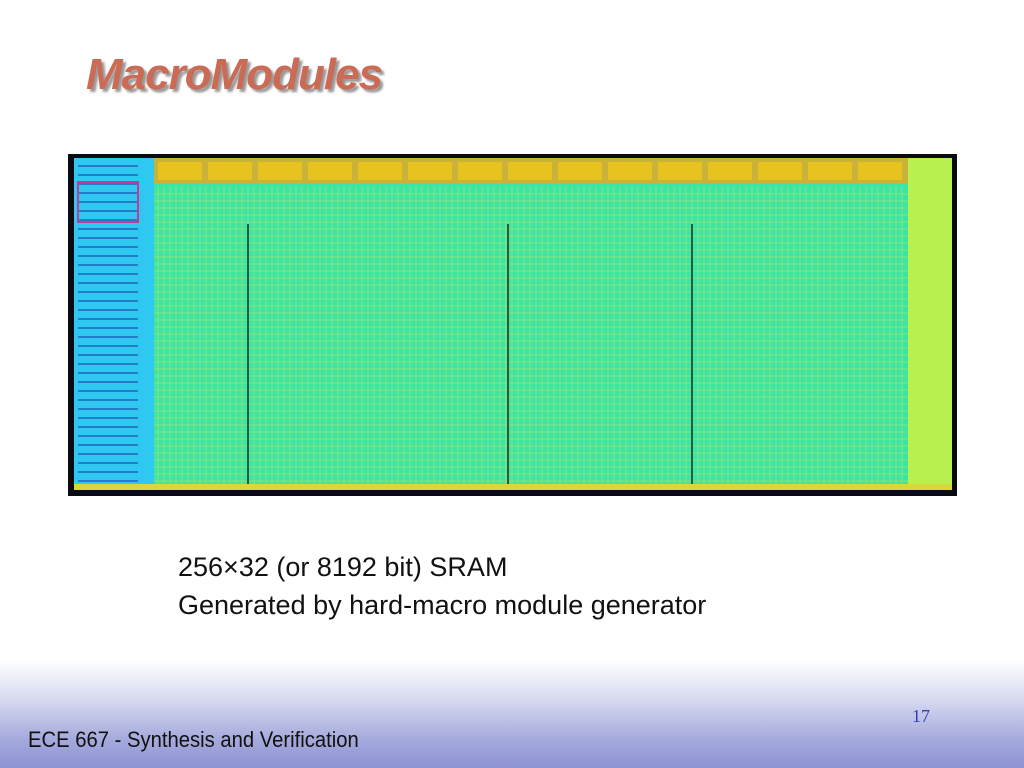 This screenshot has height=768, width=1024. Describe the element at coordinates (343, 567) in the screenshot. I see `caption-line-sram-size: 256×32 (or 8192 bit) SRAM` at that location.